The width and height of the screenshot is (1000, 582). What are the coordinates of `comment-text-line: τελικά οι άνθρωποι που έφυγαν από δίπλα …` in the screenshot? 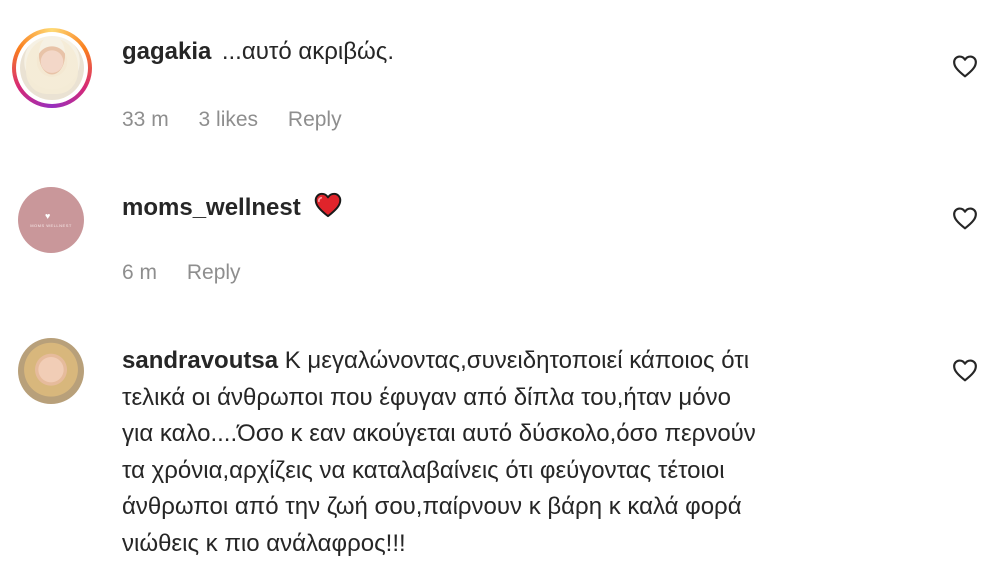 It's located at (426, 397).